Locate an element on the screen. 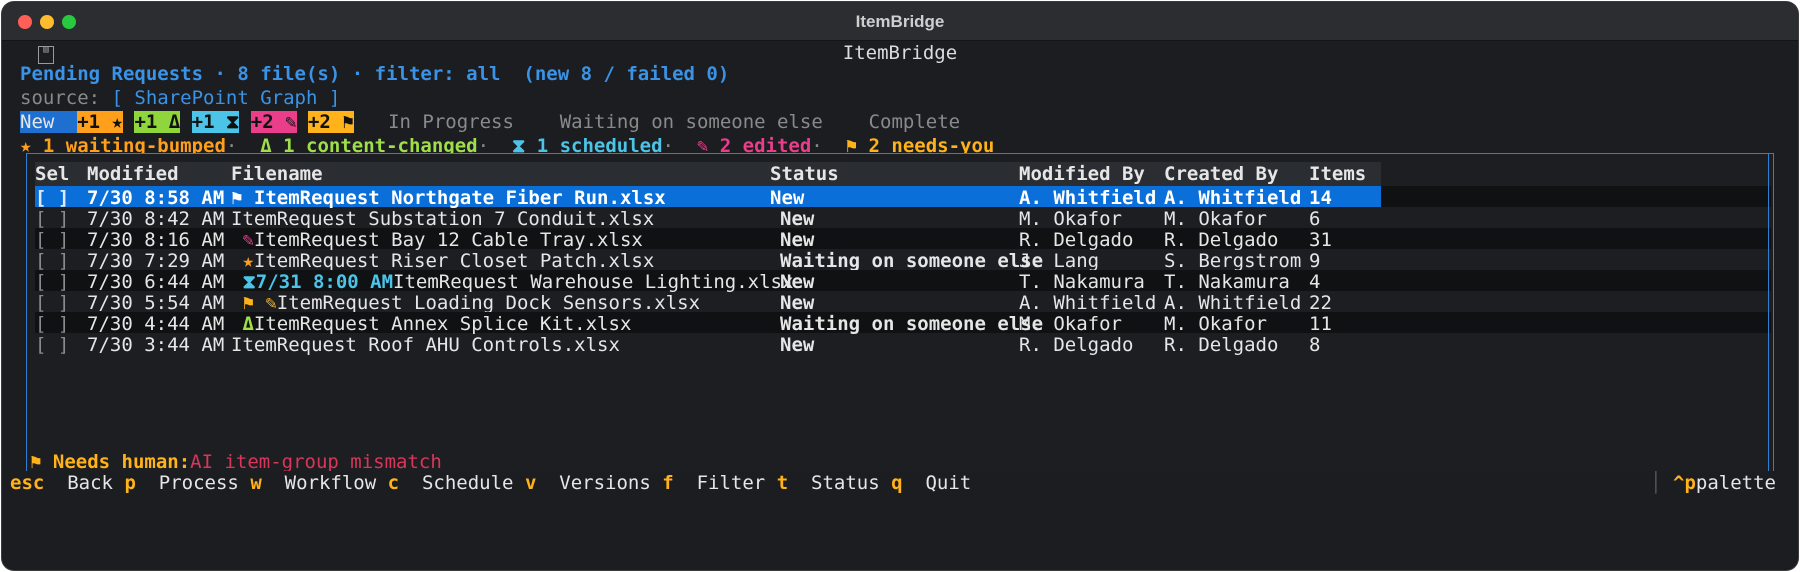 The width and height of the screenshot is (1800, 572). workflow-action: Workflow is located at coordinates (331, 483).